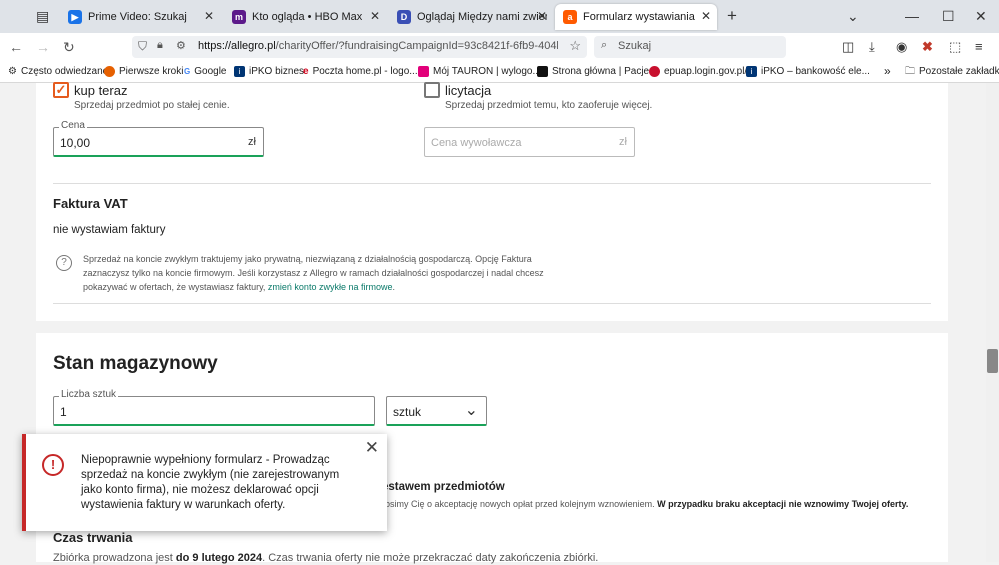 Image resolution: width=999 pixels, height=565 pixels. Describe the element at coordinates (623, 142) in the screenshot. I see `starting-price-currency: zł` at that location.